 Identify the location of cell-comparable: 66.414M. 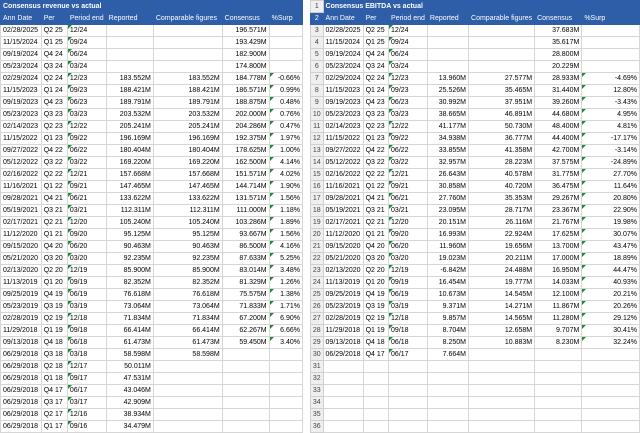
(187, 330).